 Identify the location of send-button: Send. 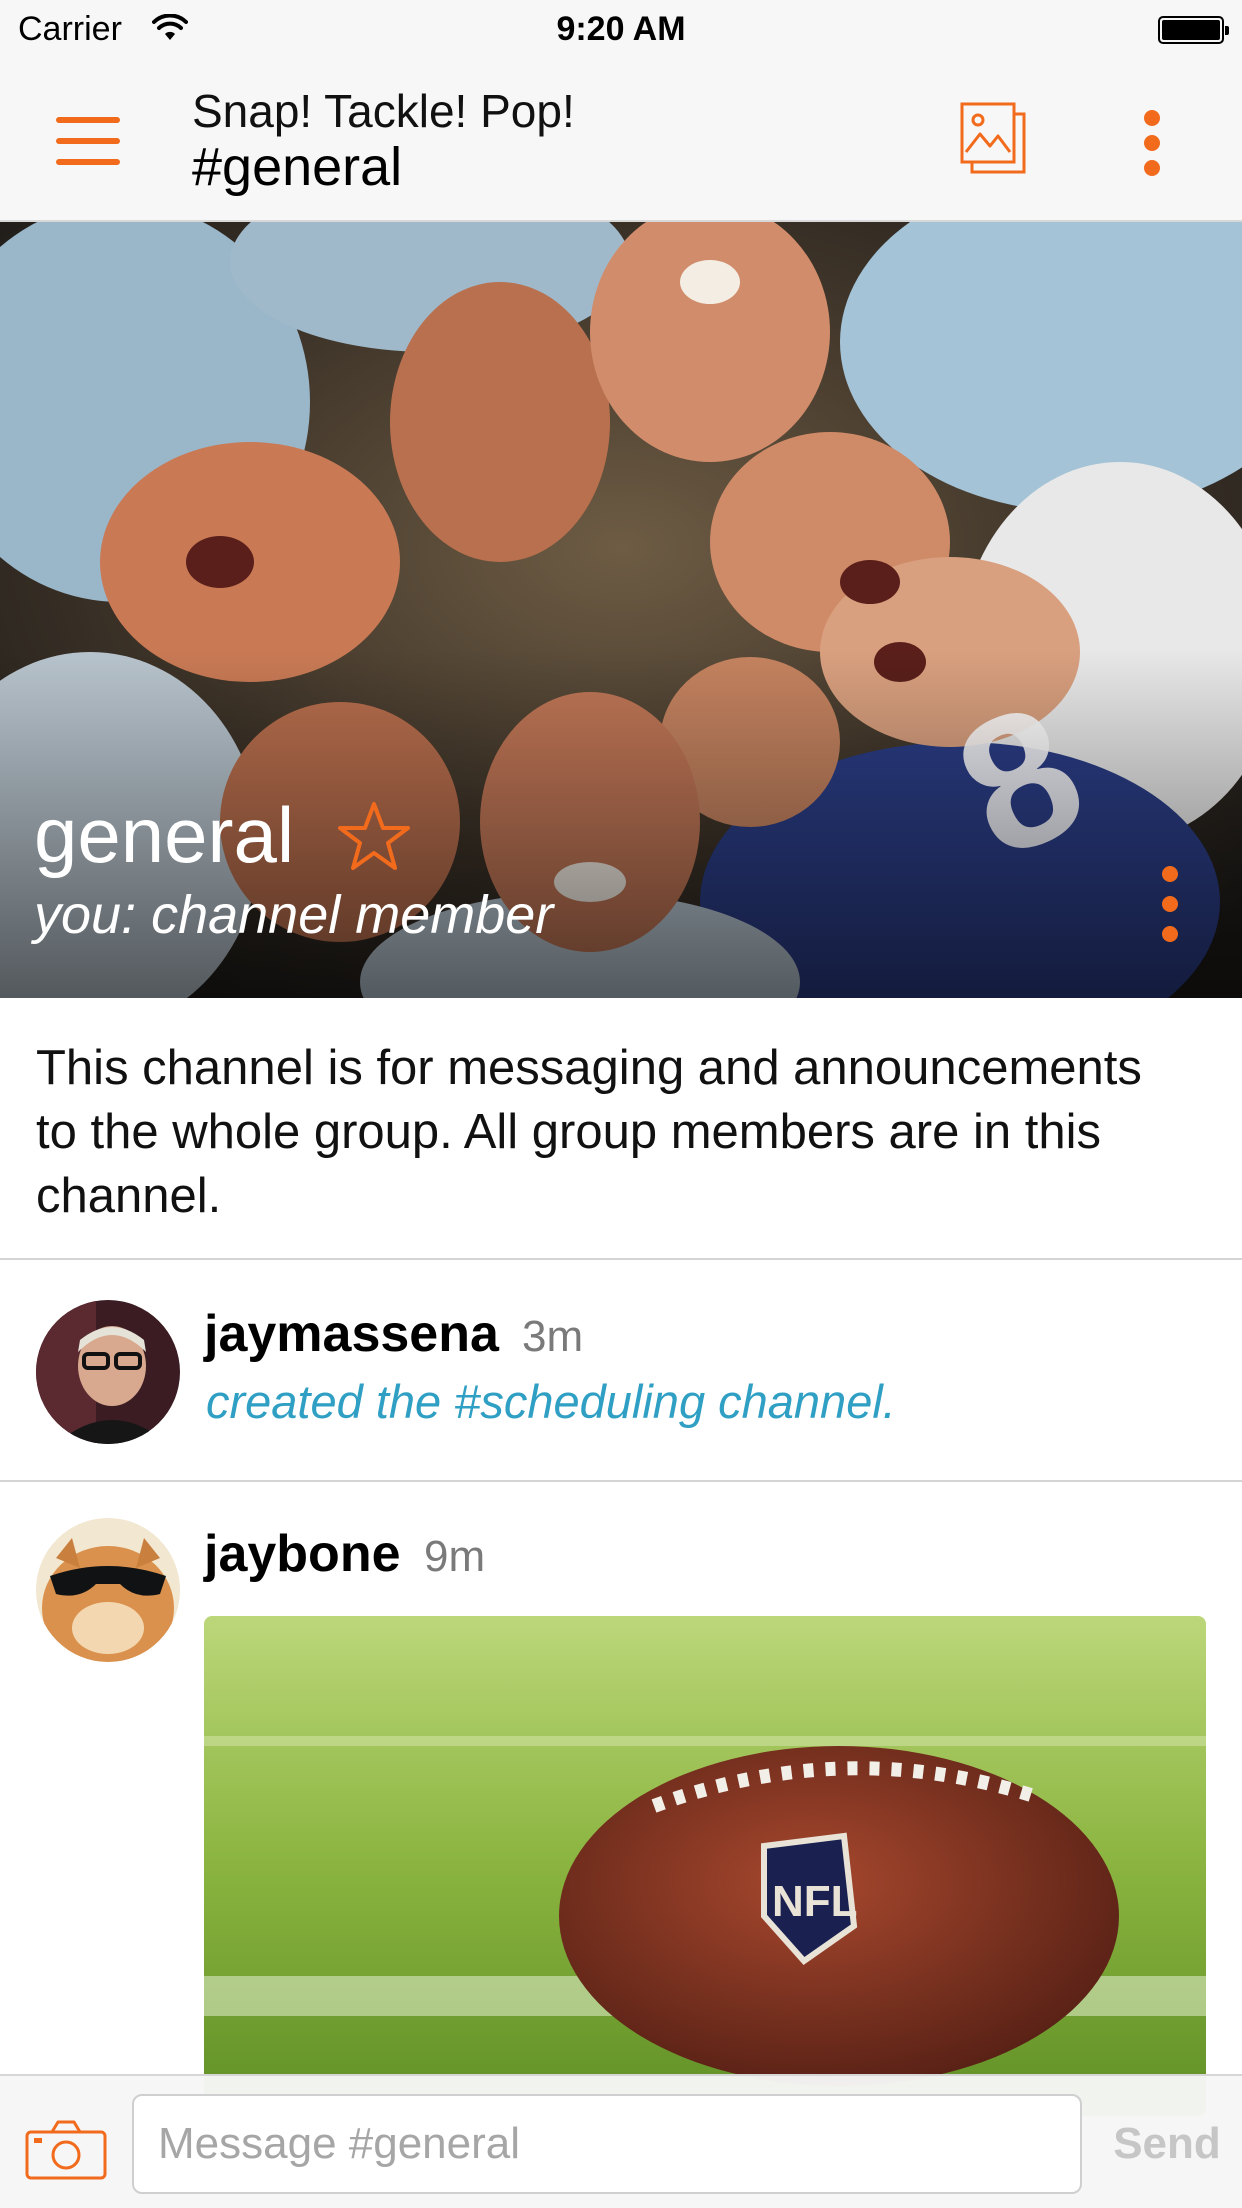
(1167, 2144).